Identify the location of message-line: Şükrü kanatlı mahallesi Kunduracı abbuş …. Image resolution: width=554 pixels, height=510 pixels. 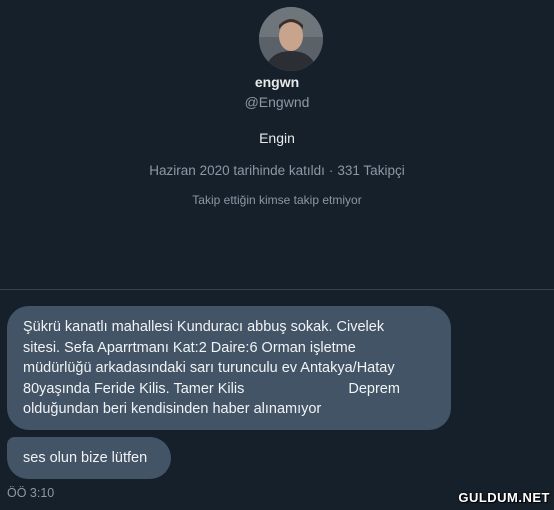
(204, 327).